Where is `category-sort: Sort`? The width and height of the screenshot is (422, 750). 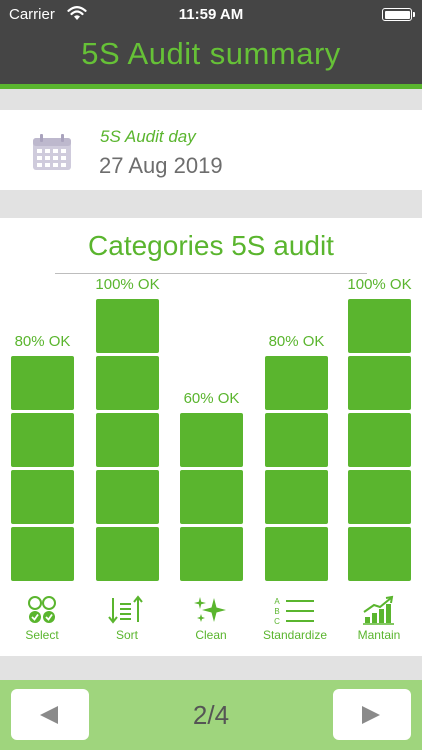 category-sort: Sort is located at coordinates (127, 618).